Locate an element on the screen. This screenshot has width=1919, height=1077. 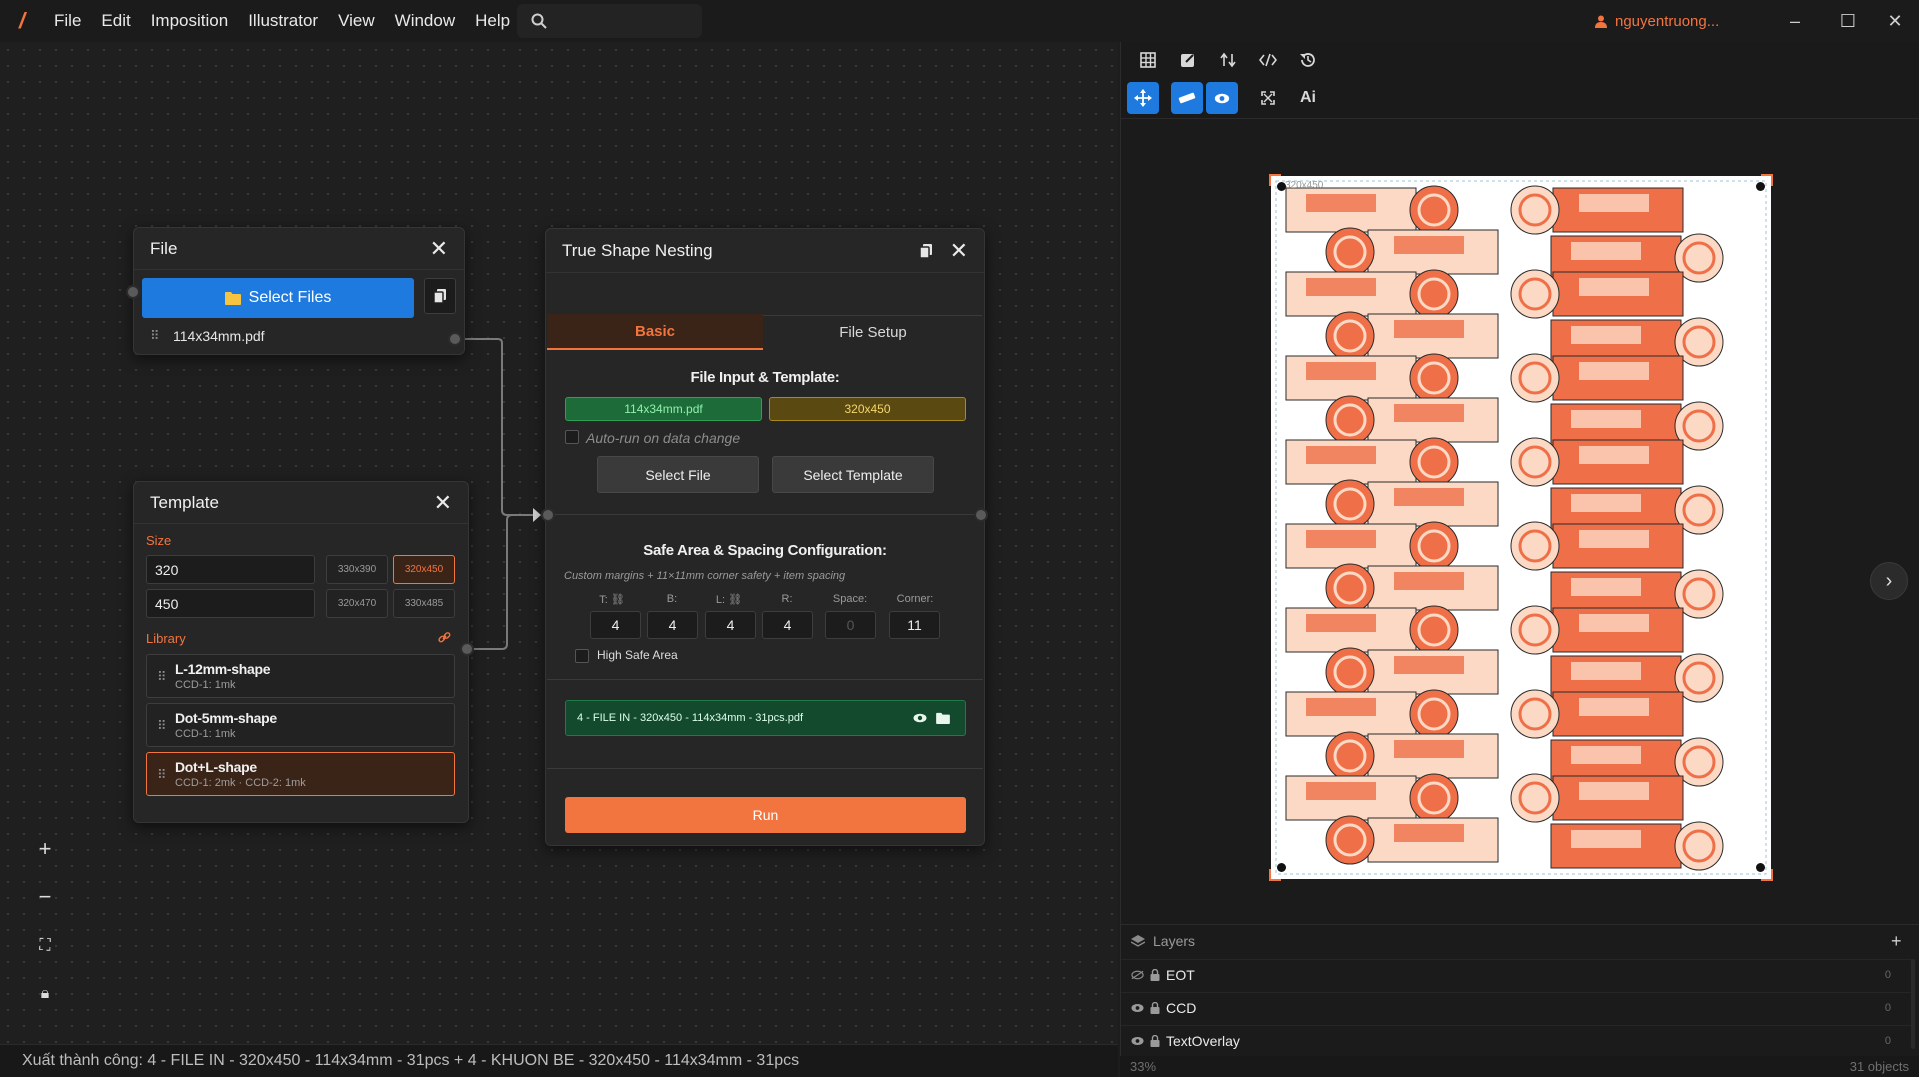
lock-button: 🔒︎ is located at coordinates (45, 994).